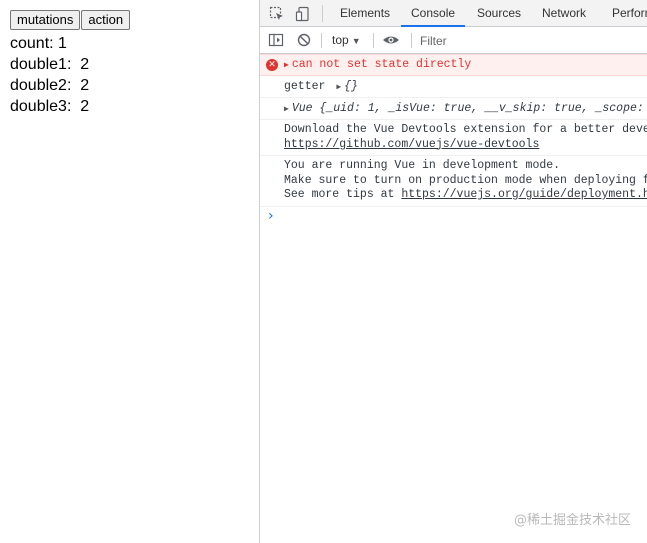  I want to click on tab-performance: Perform, so click(624, 13).